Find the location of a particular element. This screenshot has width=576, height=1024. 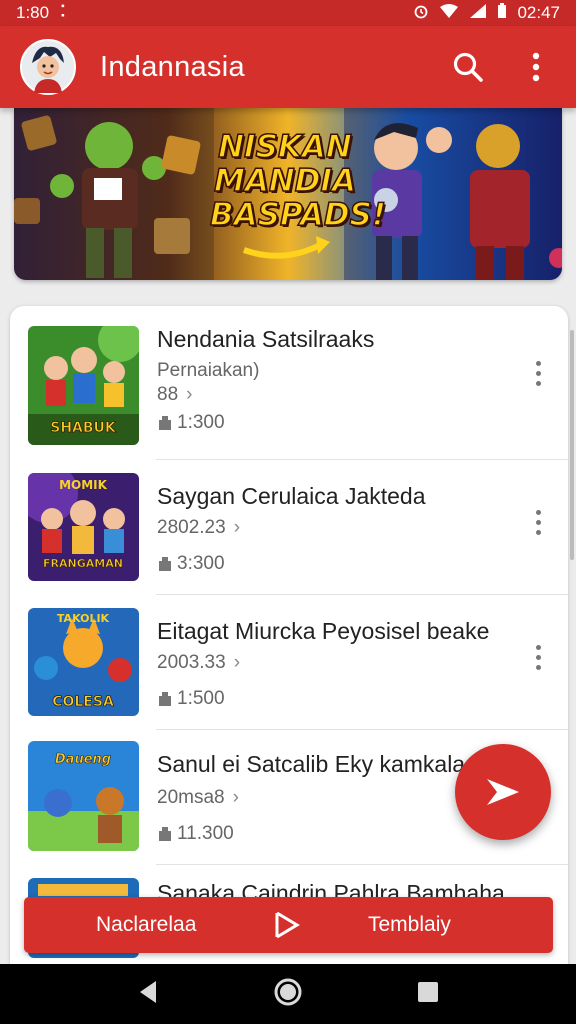

game-thumbnail: Daueng is located at coordinates (83, 796).